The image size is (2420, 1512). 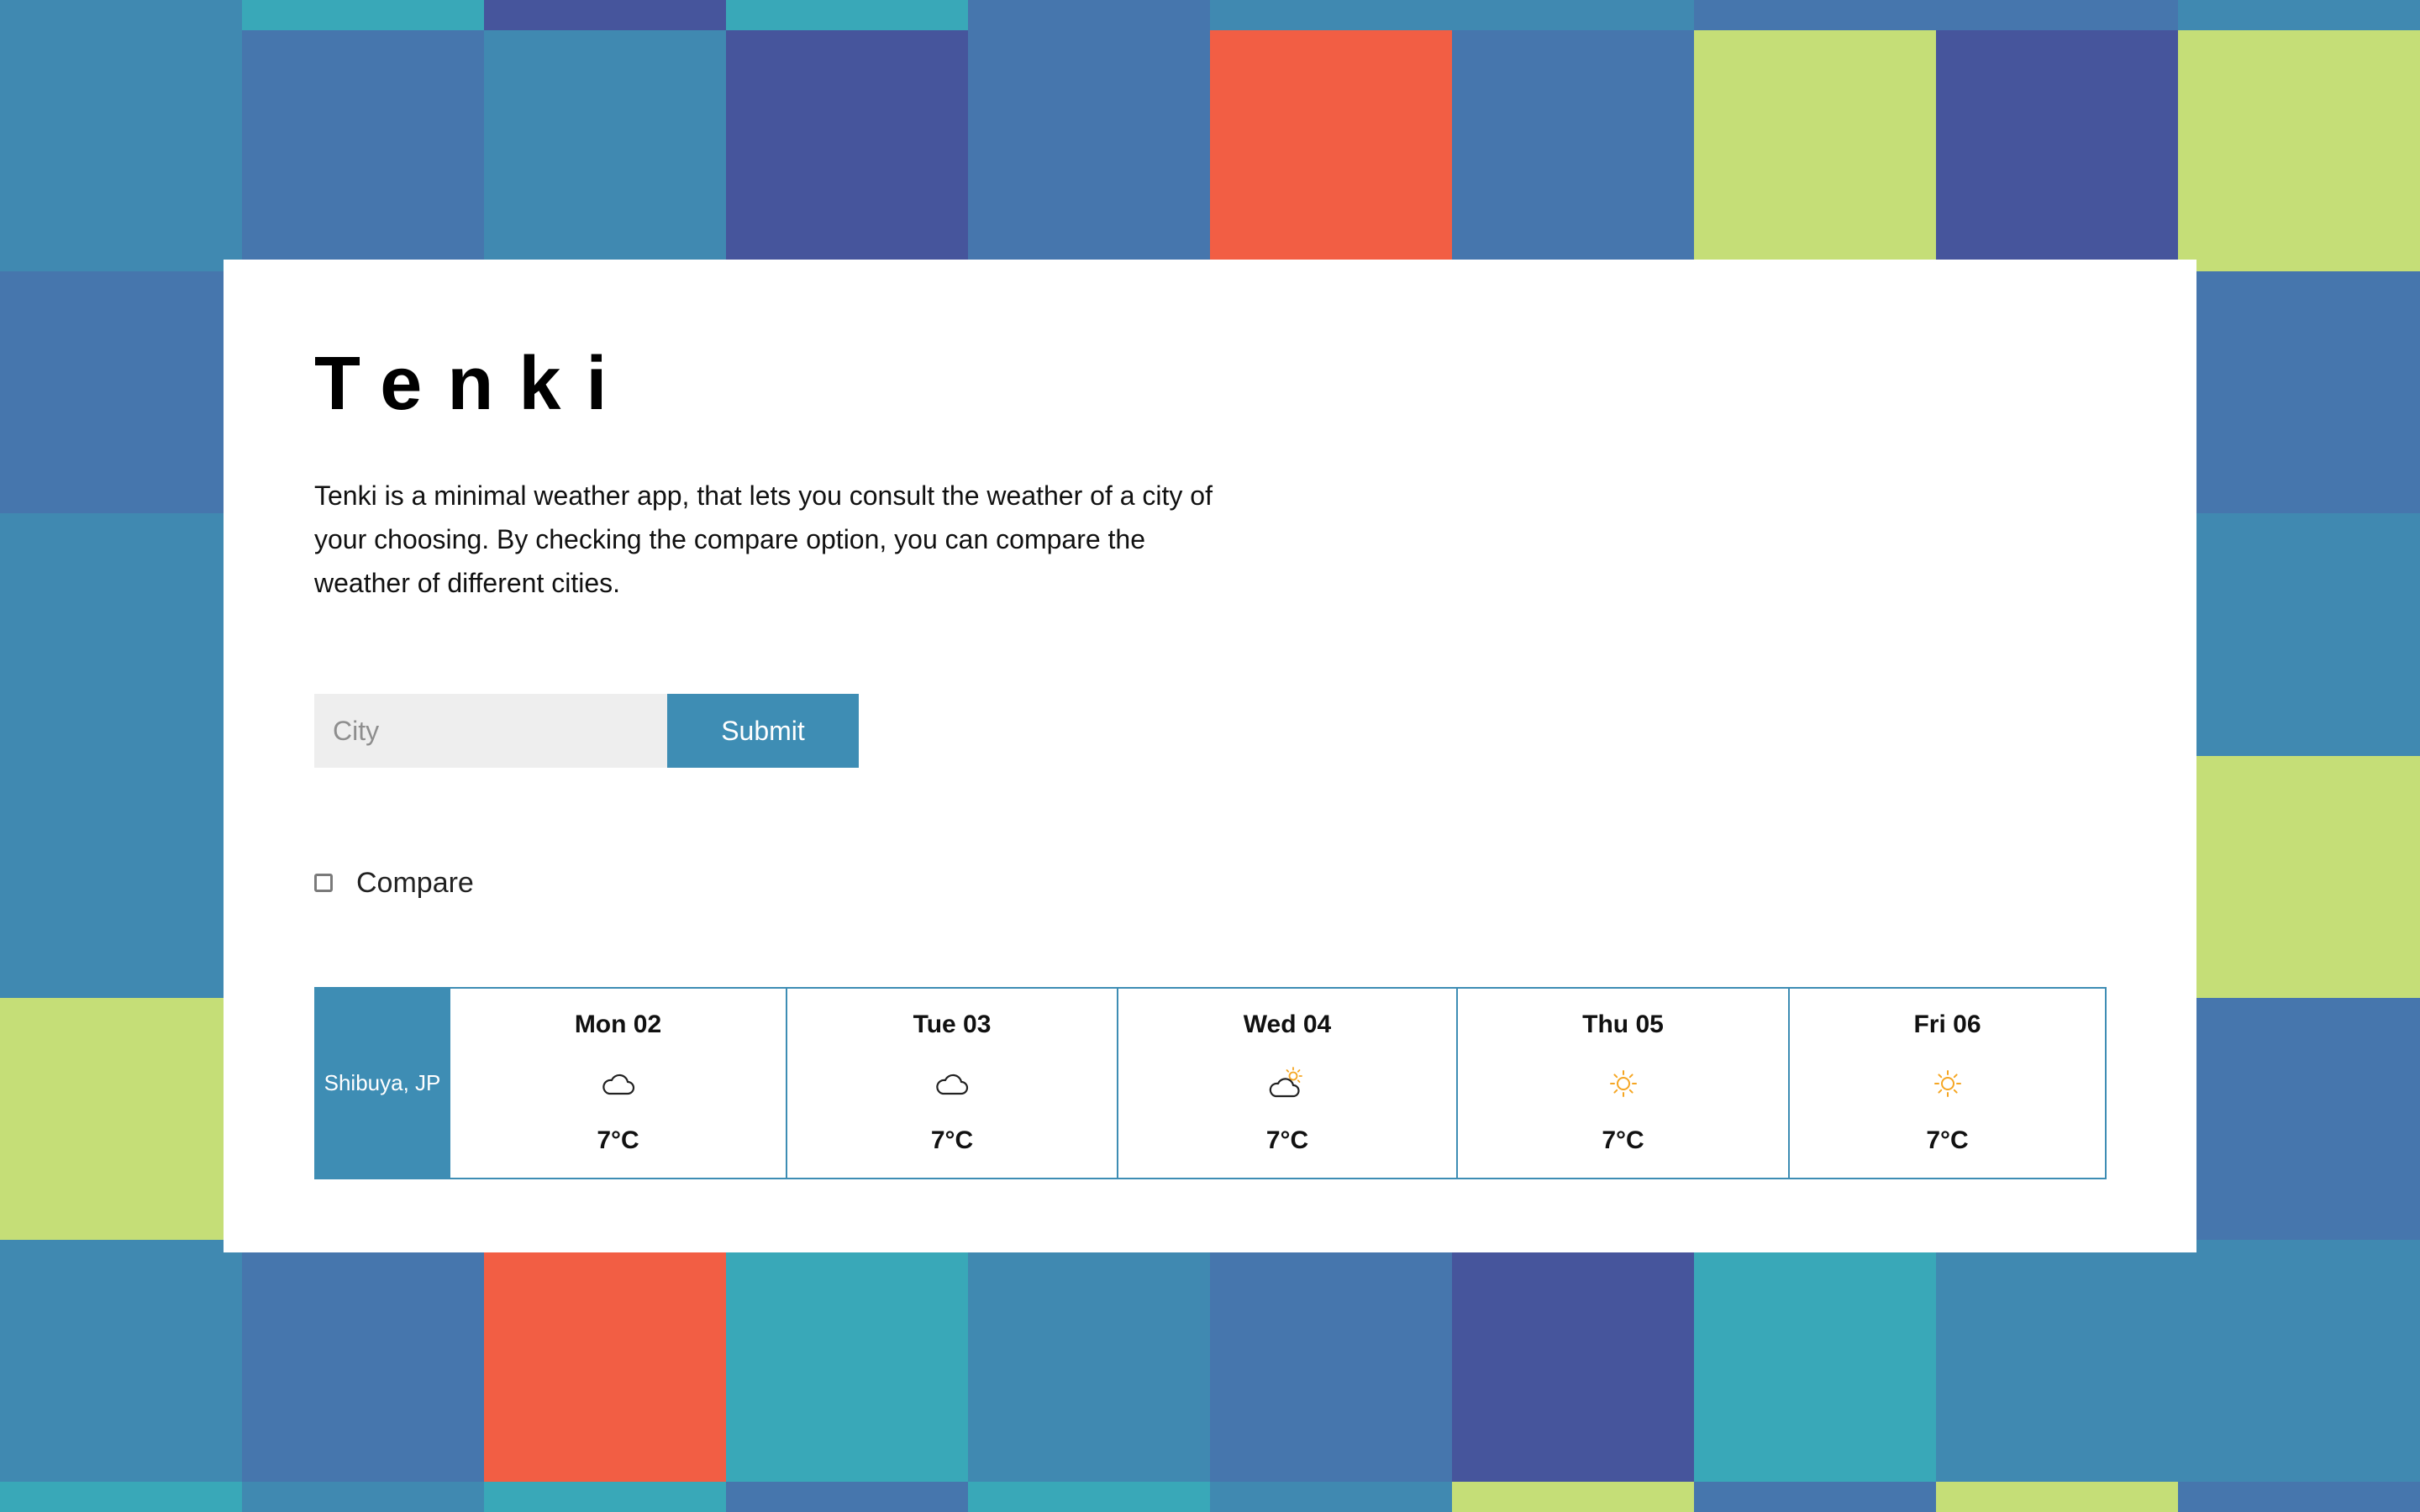 I want to click on forecast-day: Mon 02 7°C, so click(x=617, y=1083).